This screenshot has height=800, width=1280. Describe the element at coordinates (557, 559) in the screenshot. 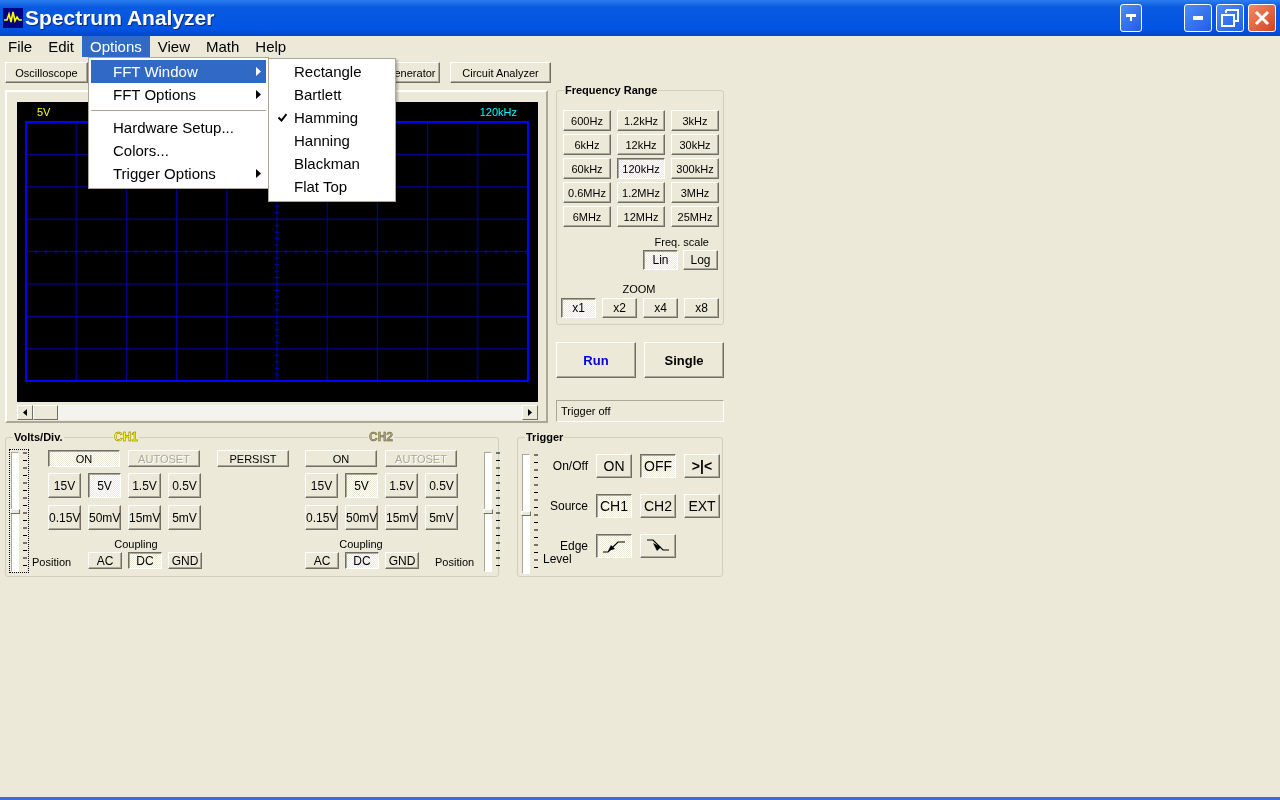

I see `level-label: Level` at that location.